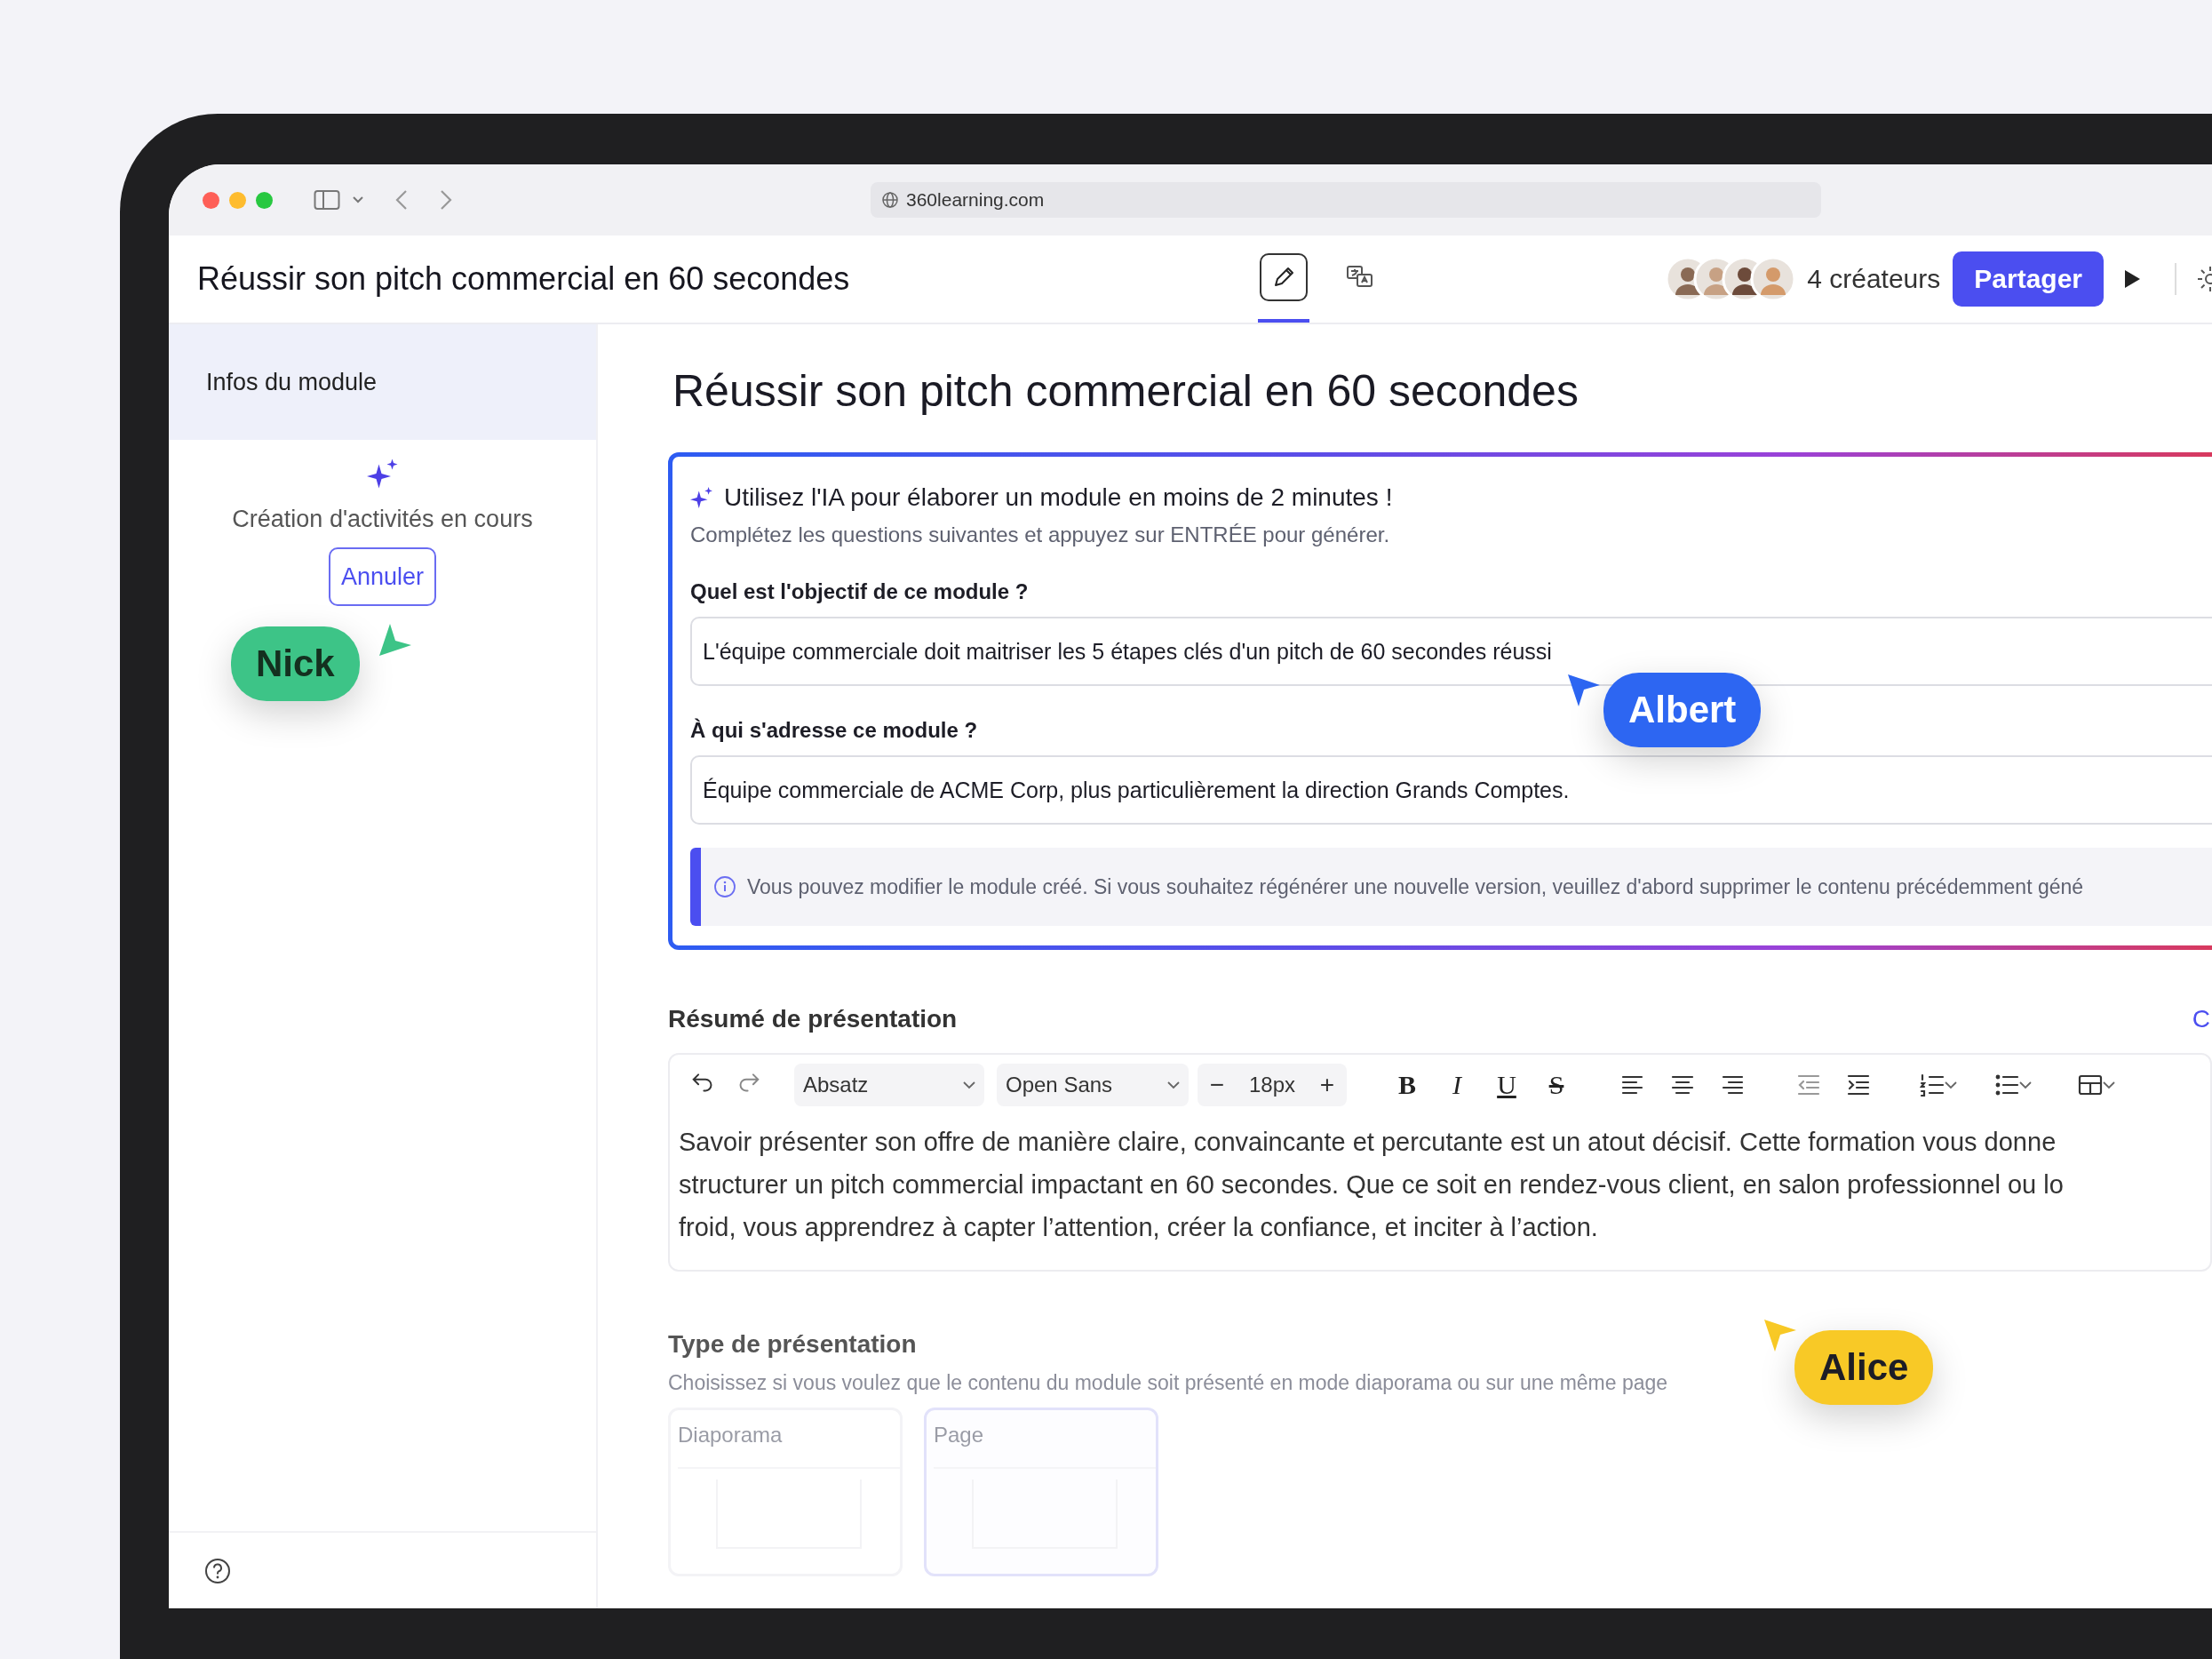  I want to click on strike-button: S, so click(1557, 1085).